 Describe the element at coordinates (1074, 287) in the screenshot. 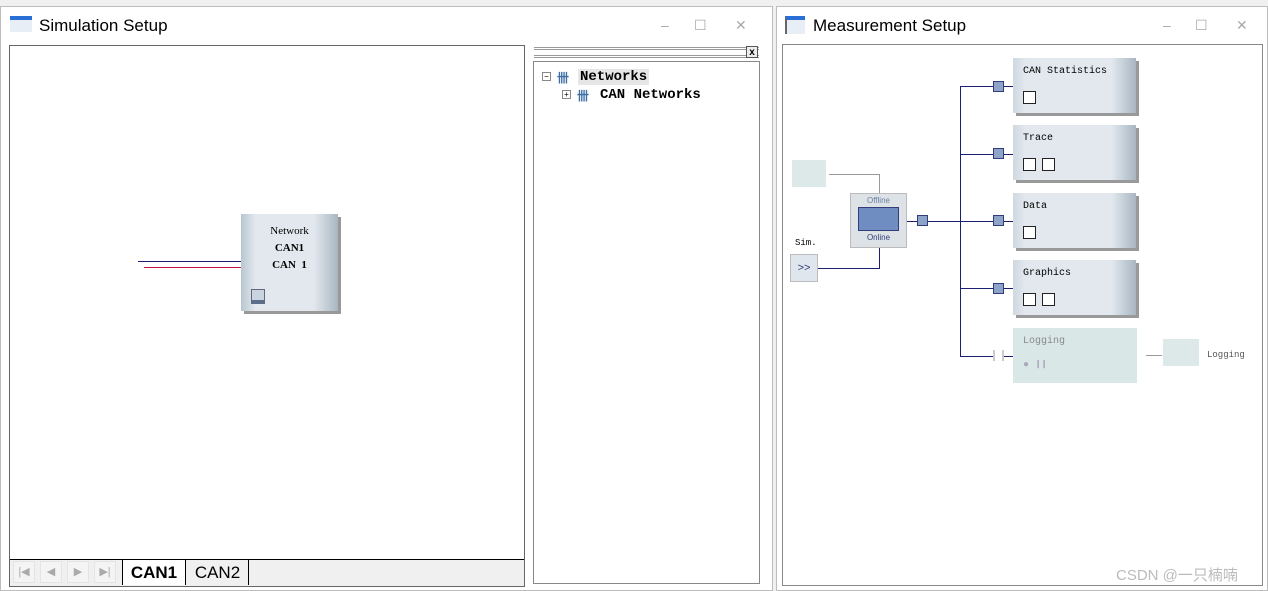

I see `graphics-block: Graphics` at that location.